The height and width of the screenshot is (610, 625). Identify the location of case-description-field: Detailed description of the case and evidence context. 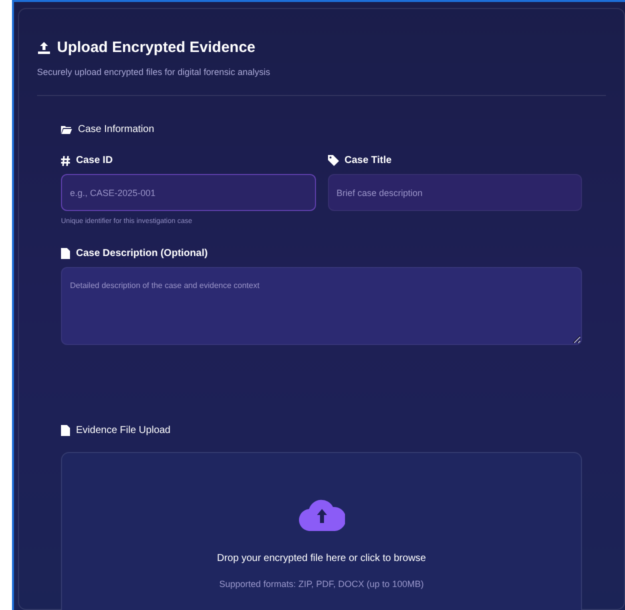
(321, 305).